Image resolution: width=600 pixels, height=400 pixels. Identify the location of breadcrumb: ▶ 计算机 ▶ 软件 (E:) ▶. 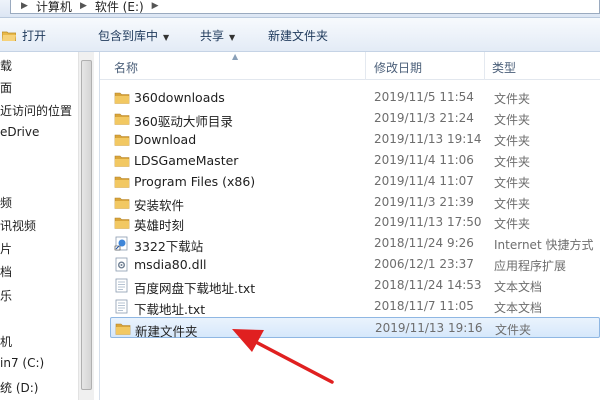
(90, 7).